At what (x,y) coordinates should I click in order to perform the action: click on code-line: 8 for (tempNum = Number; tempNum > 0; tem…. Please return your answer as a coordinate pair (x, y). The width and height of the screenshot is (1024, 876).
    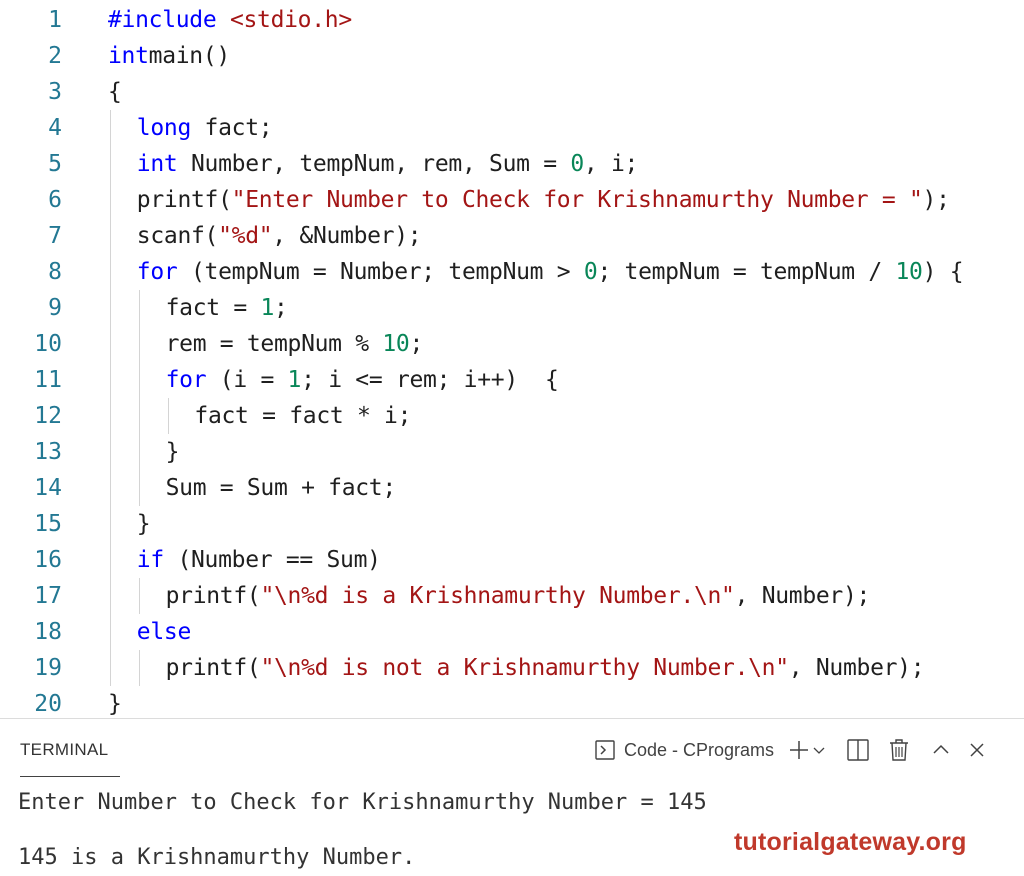
    Looking at the image, I should click on (512, 272).